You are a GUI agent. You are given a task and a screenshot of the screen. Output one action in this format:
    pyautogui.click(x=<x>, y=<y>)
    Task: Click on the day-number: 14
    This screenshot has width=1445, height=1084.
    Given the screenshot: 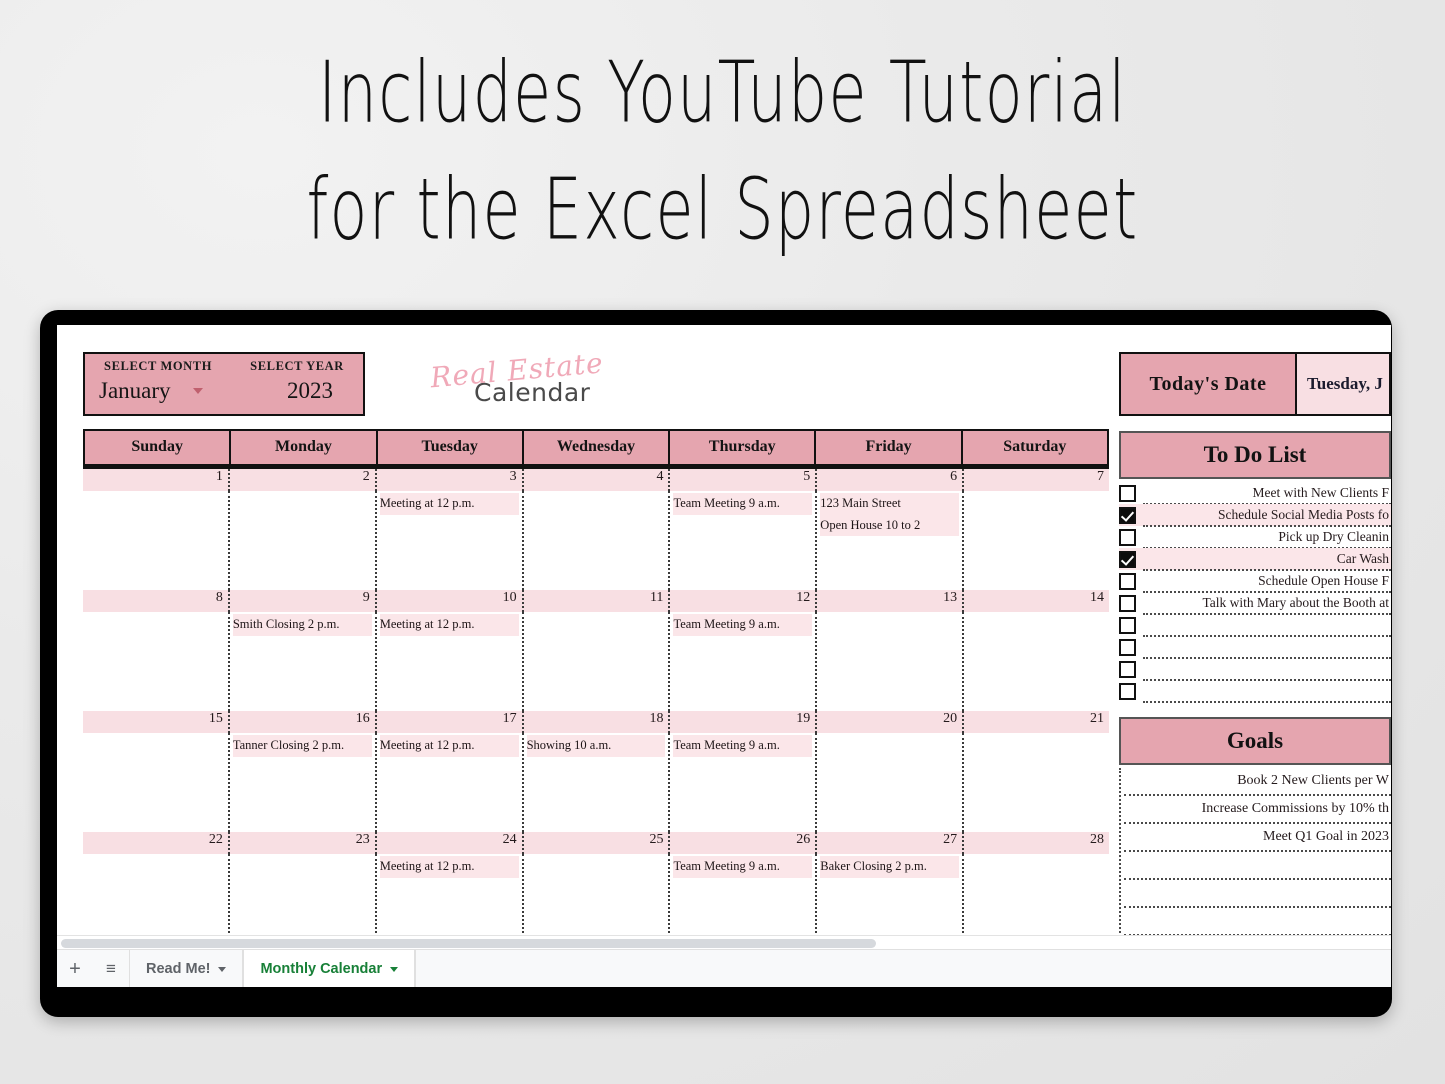 What is the action you would take?
    pyautogui.click(x=1036, y=601)
    